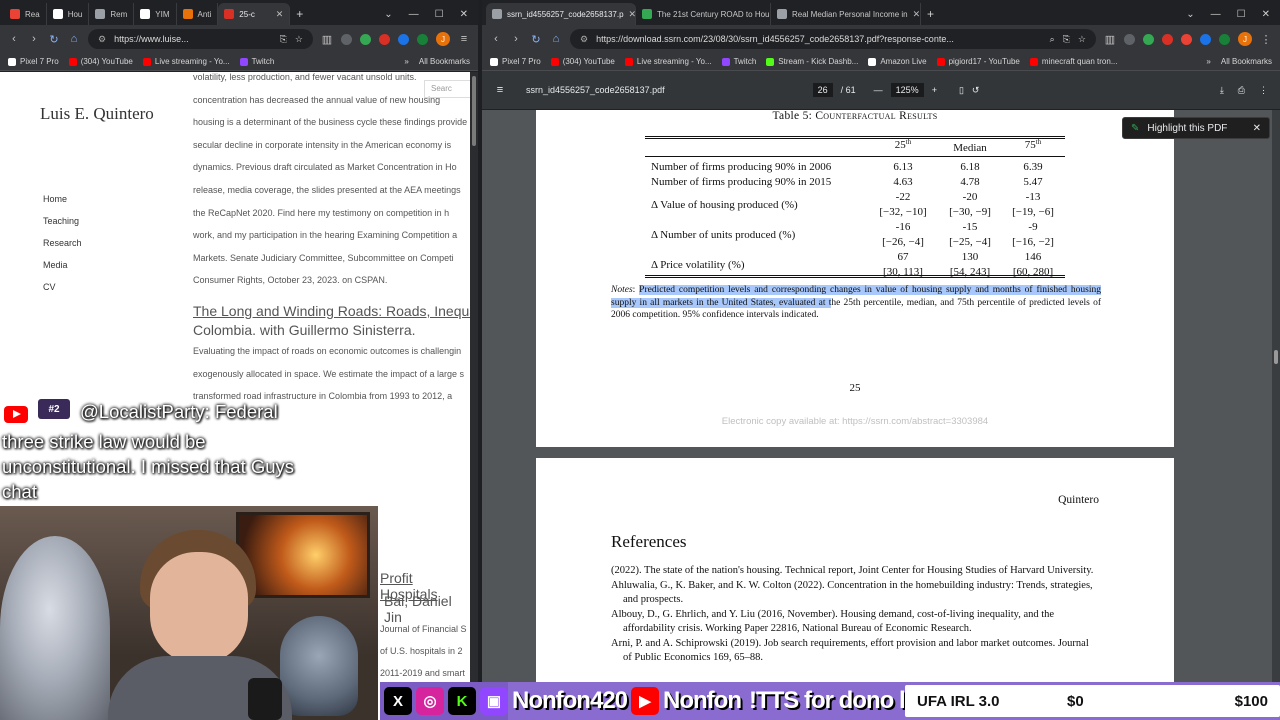 The image size is (1280, 720). Describe the element at coordinates (155, 14) in the screenshot. I see `left-tab-3: YIM` at that location.